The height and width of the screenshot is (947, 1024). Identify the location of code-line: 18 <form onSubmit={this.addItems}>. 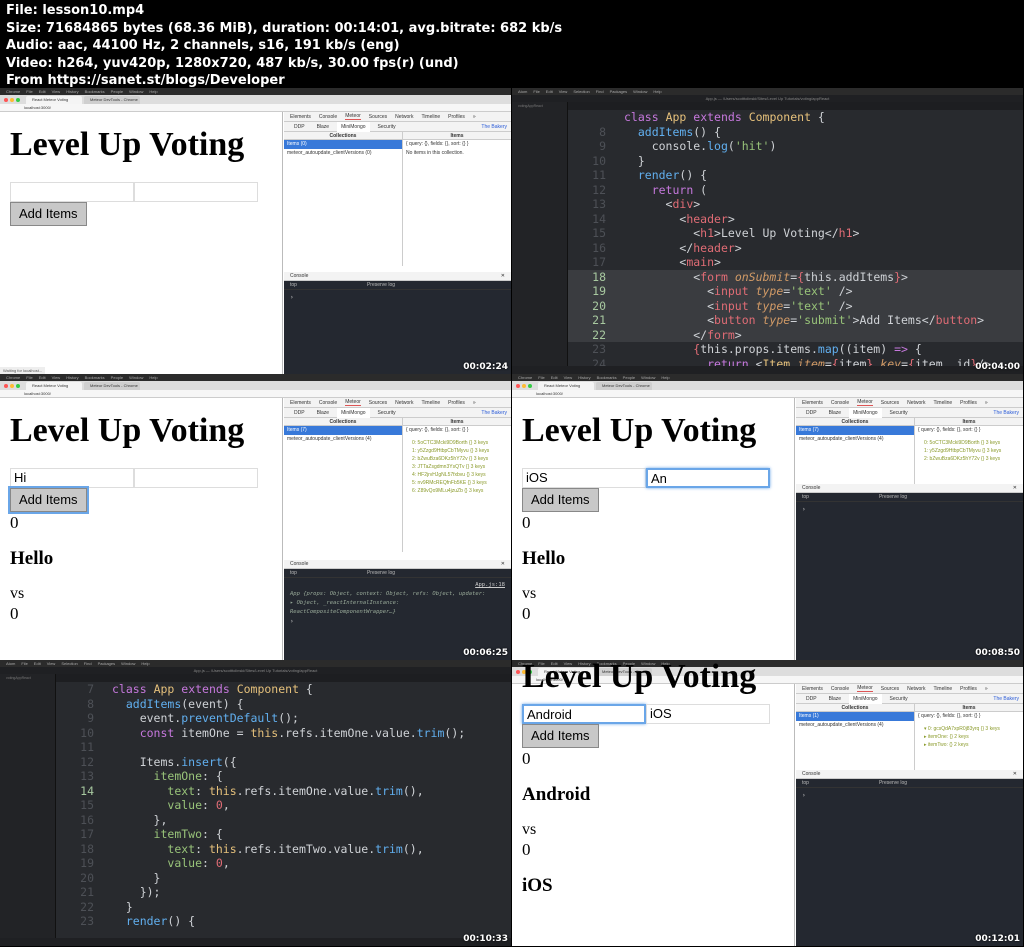
(795, 276).